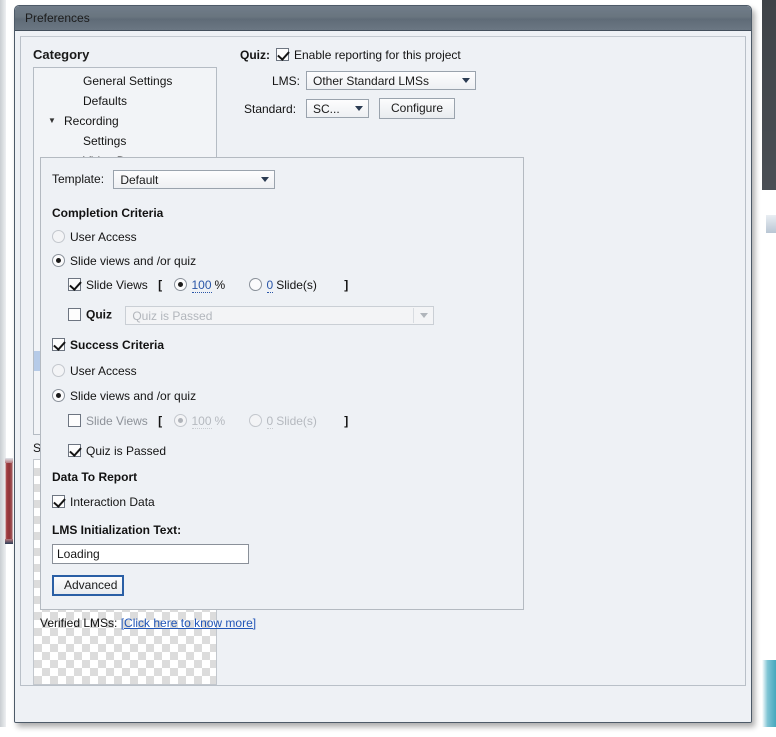  What do you see at coordinates (133, 396) in the screenshot?
I see `success-slide-views-quiz-label: Slide views and /or quiz` at bounding box center [133, 396].